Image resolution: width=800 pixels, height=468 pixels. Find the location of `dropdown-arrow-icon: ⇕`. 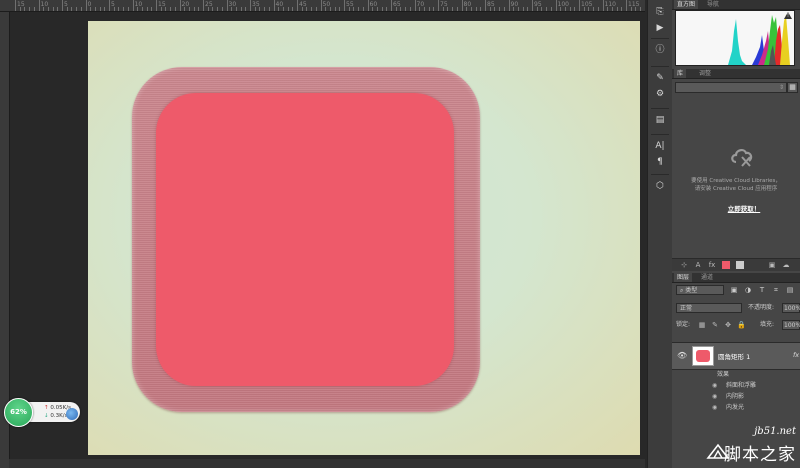

dropdown-arrow-icon: ⇕ is located at coordinates (781, 87).